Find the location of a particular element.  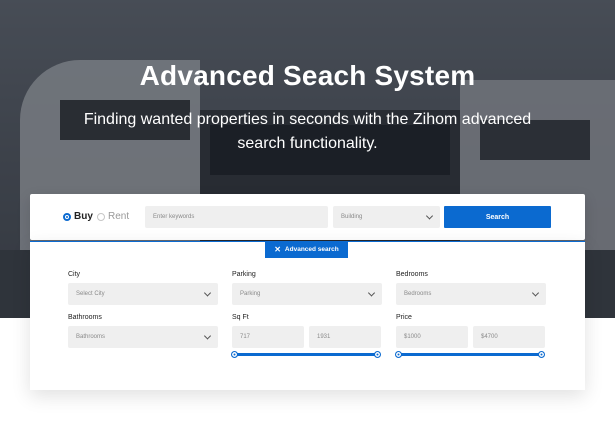

price-label: Price is located at coordinates (404, 317).